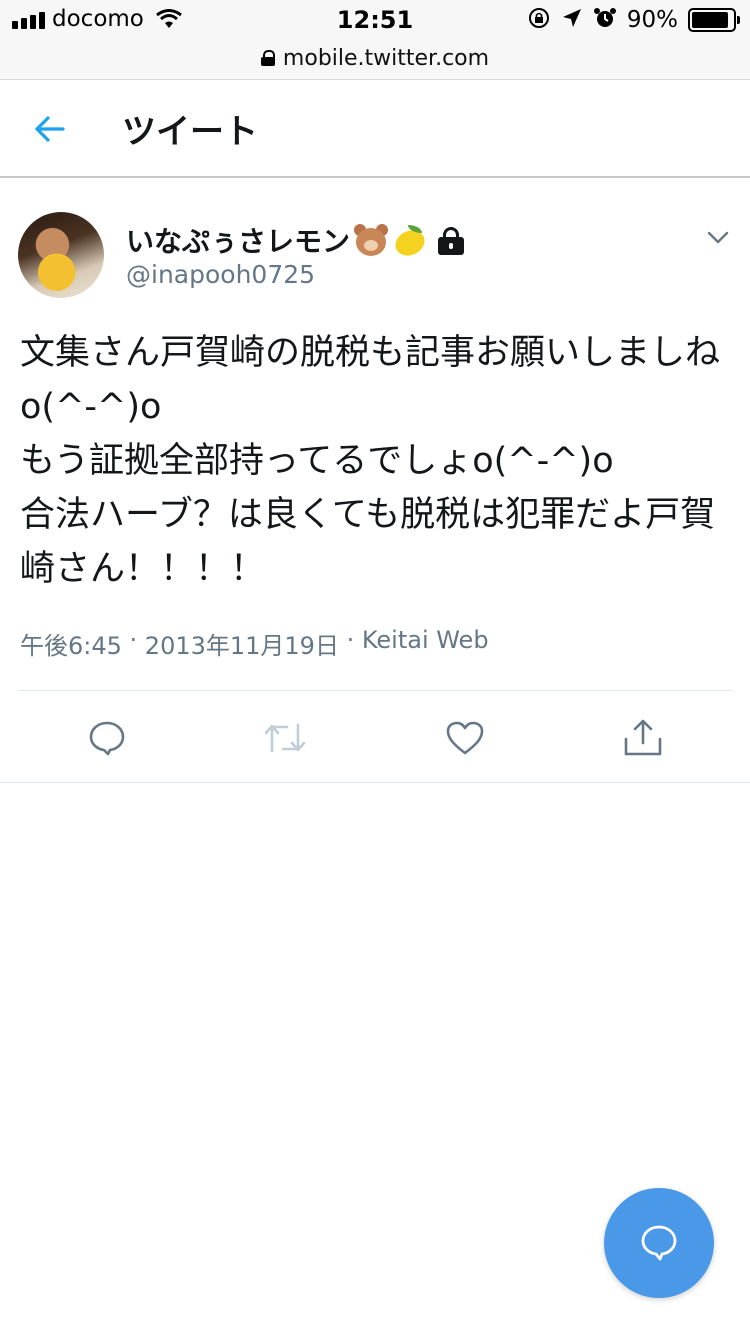  I want to click on status-row: docomo 12:51 90%, so click(375, 20).